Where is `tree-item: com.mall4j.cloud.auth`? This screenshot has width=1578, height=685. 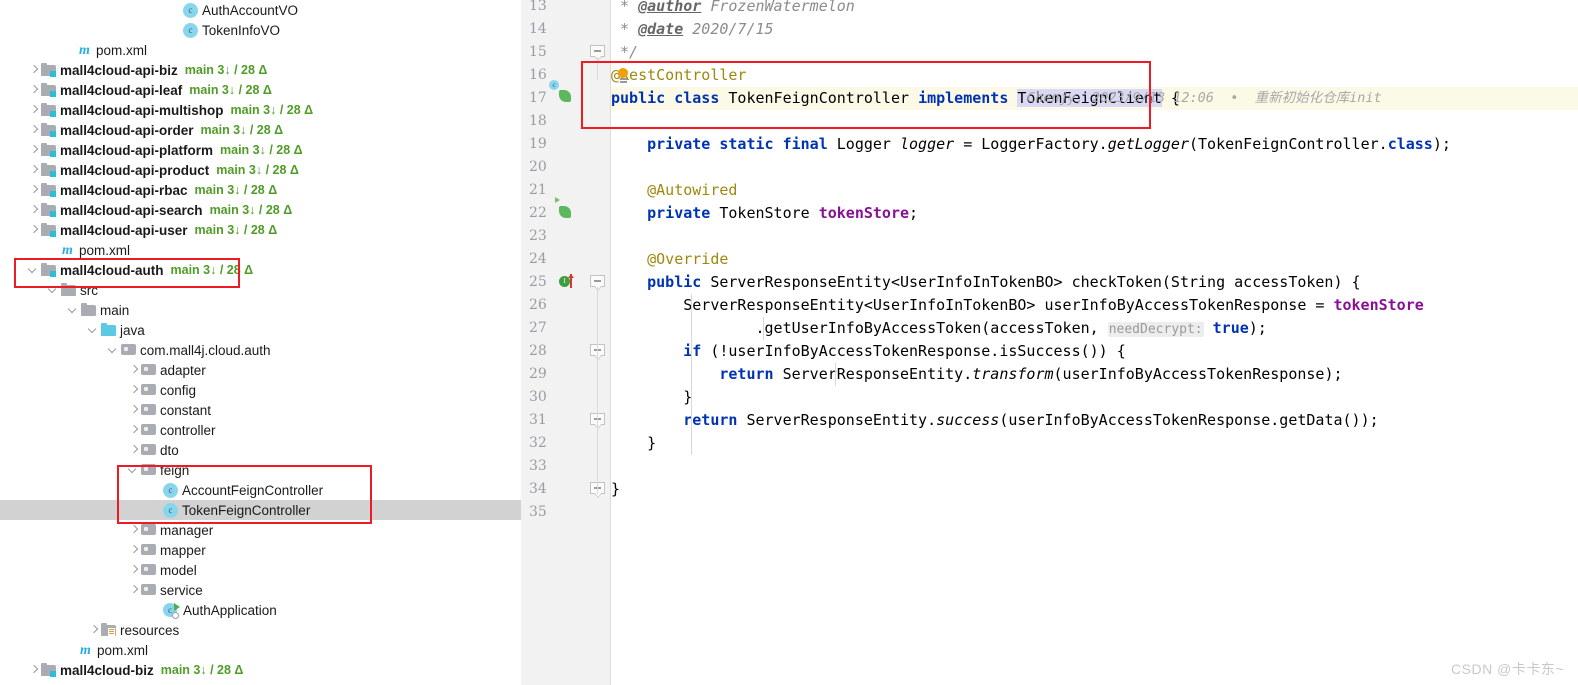
tree-item: com.mall4j.cloud.auth is located at coordinates (260, 350).